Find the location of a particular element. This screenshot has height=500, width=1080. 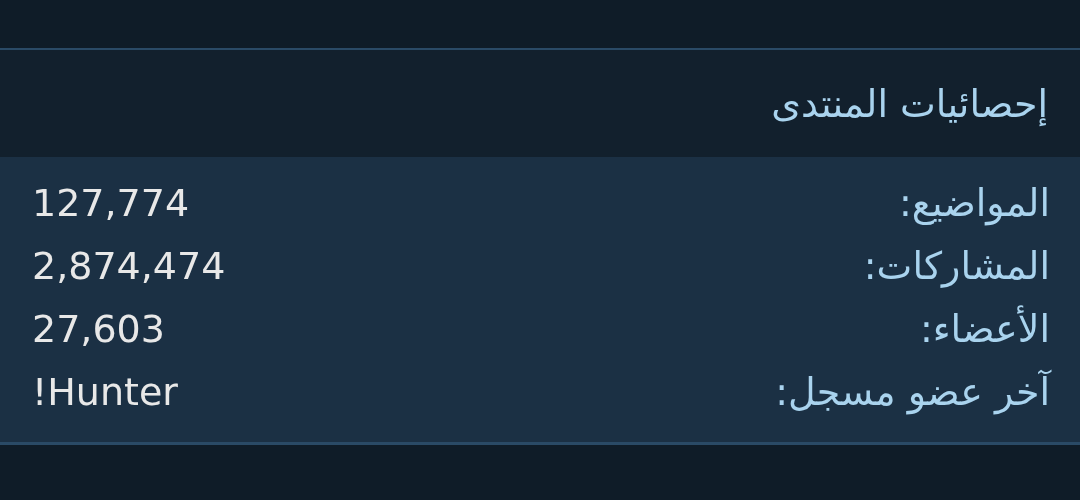

panel-title: إحصائيات المنتدى is located at coordinates (909, 103).